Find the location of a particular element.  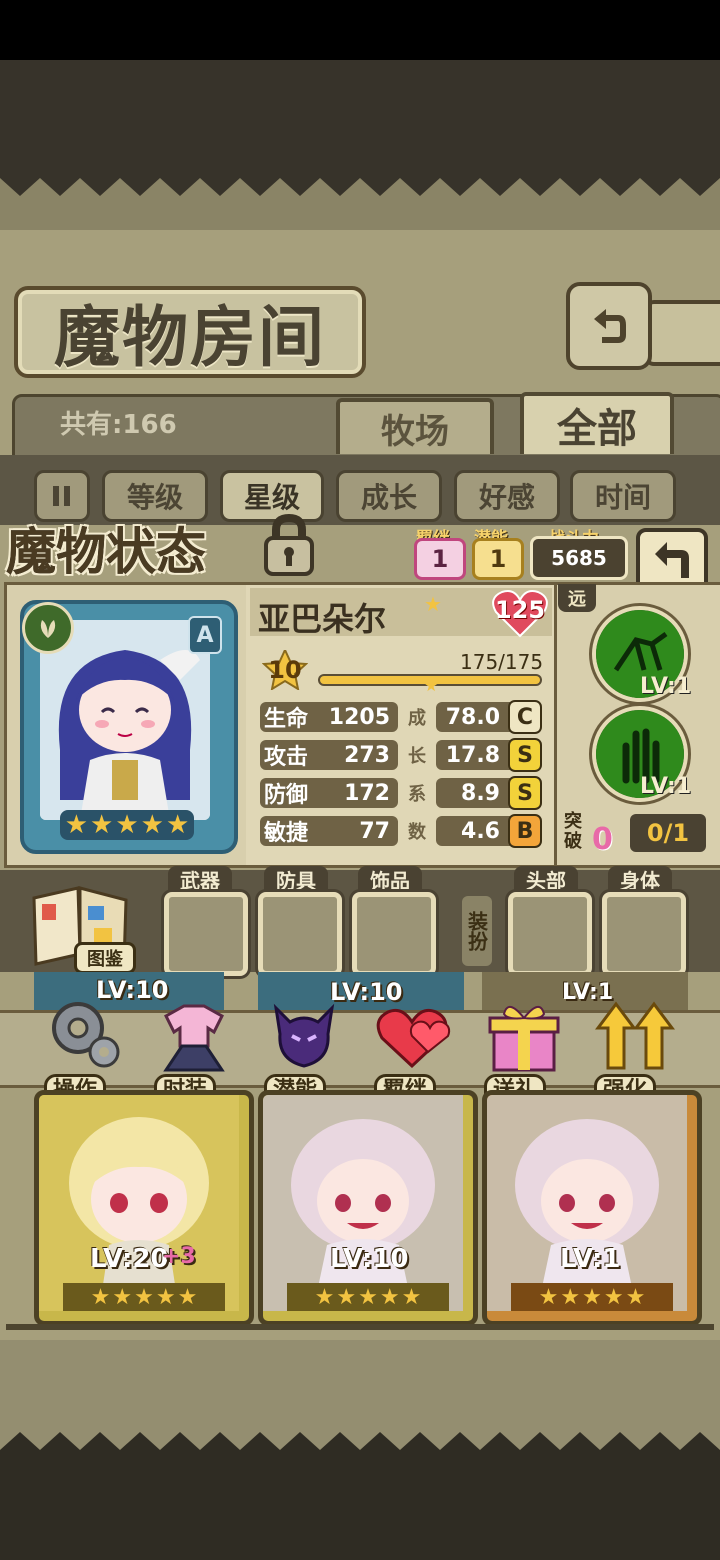

slot-label-accessory: 饰品 is located at coordinates (390, 879).